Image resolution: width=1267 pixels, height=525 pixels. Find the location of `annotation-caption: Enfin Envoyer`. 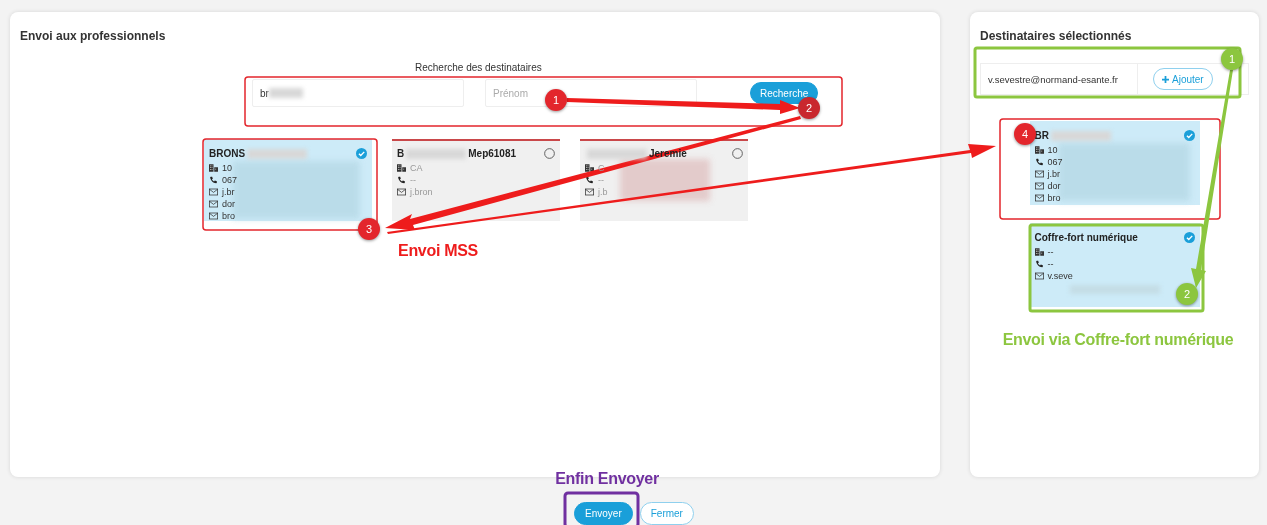

annotation-caption: Enfin Envoyer is located at coordinates (607, 479).